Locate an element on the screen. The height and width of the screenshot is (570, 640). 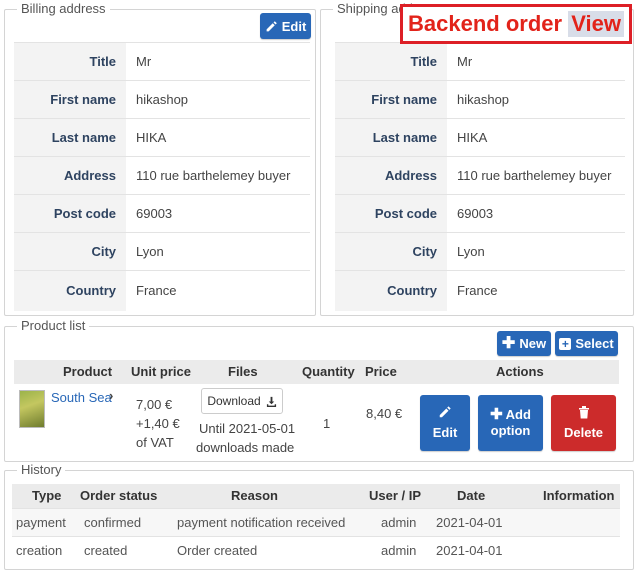
history-reason: Order created is located at coordinates (217, 550).